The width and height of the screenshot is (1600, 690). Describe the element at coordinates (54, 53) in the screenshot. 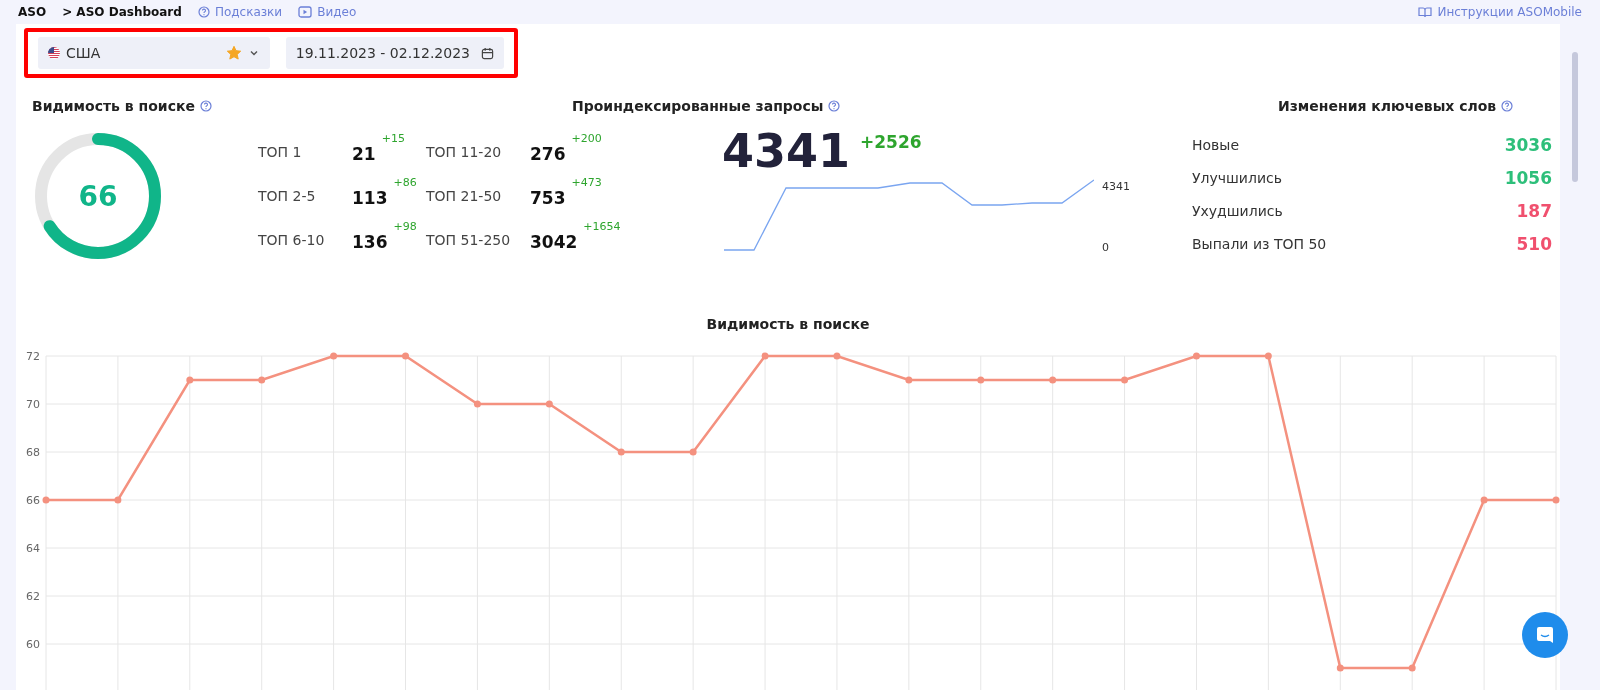

I see `flag-icon` at that location.